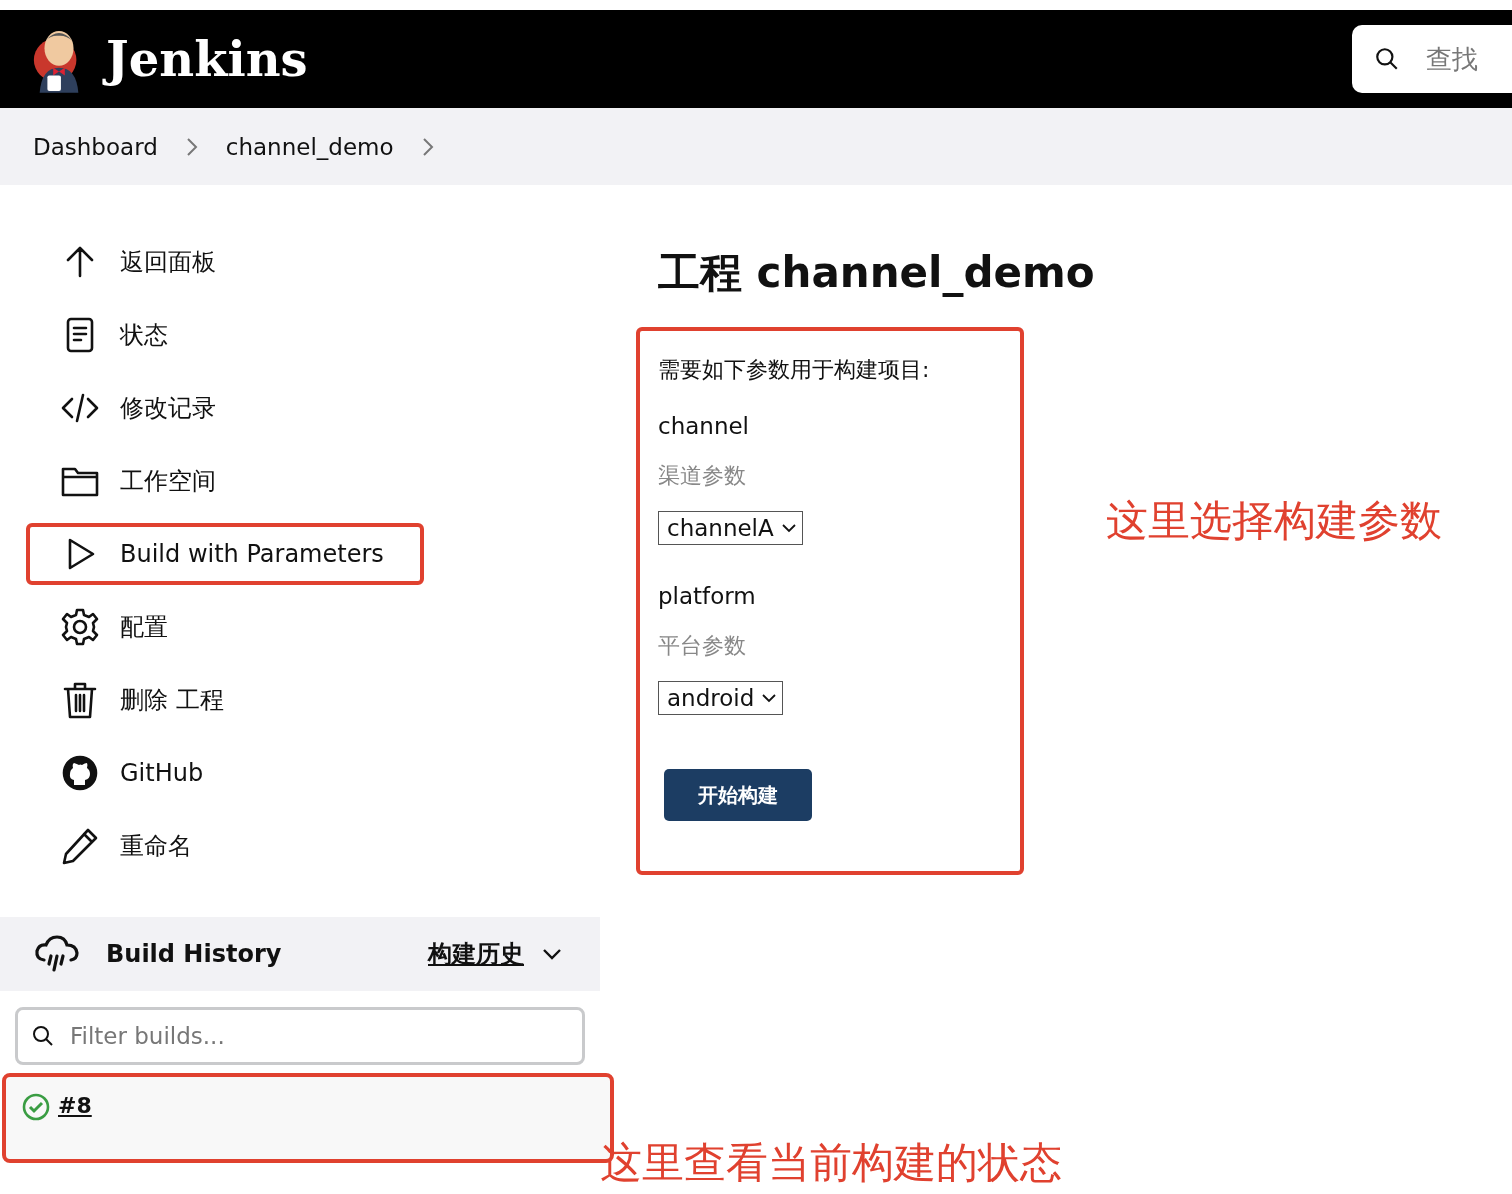  What do you see at coordinates (36, 1107) in the screenshot?
I see `check-circle-icon` at bounding box center [36, 1107].